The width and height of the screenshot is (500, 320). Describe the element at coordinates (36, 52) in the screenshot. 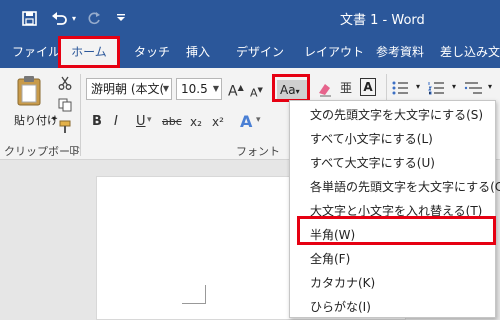

I see `tab-file: ファイル` at that location.